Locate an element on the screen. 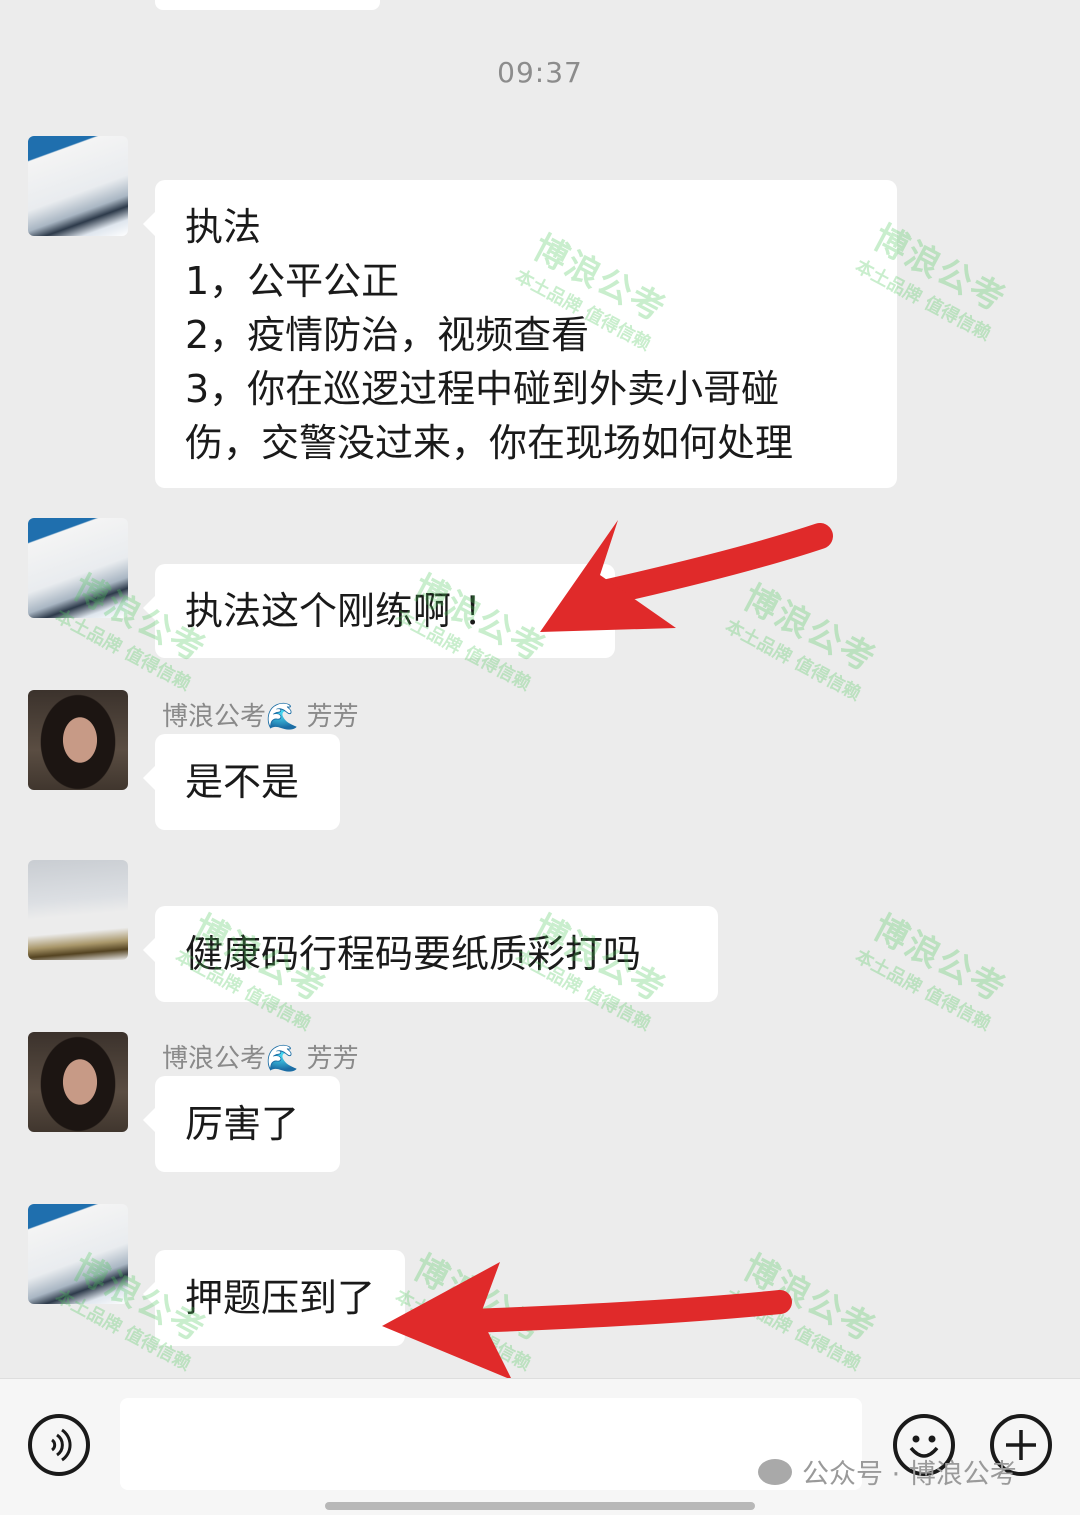  message-bubble: 是不是 is located at coordinates (241, 782).